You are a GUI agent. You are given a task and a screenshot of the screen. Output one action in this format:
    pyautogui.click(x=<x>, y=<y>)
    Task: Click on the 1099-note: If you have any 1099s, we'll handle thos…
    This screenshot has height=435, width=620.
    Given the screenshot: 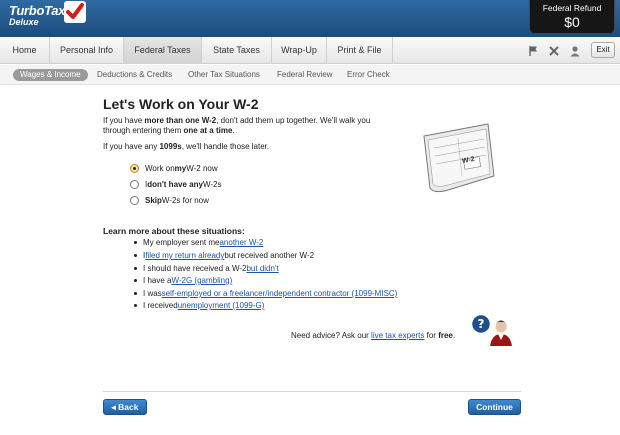 What is the action you would take?
    pyautogui.click(x=253, y=147)
    